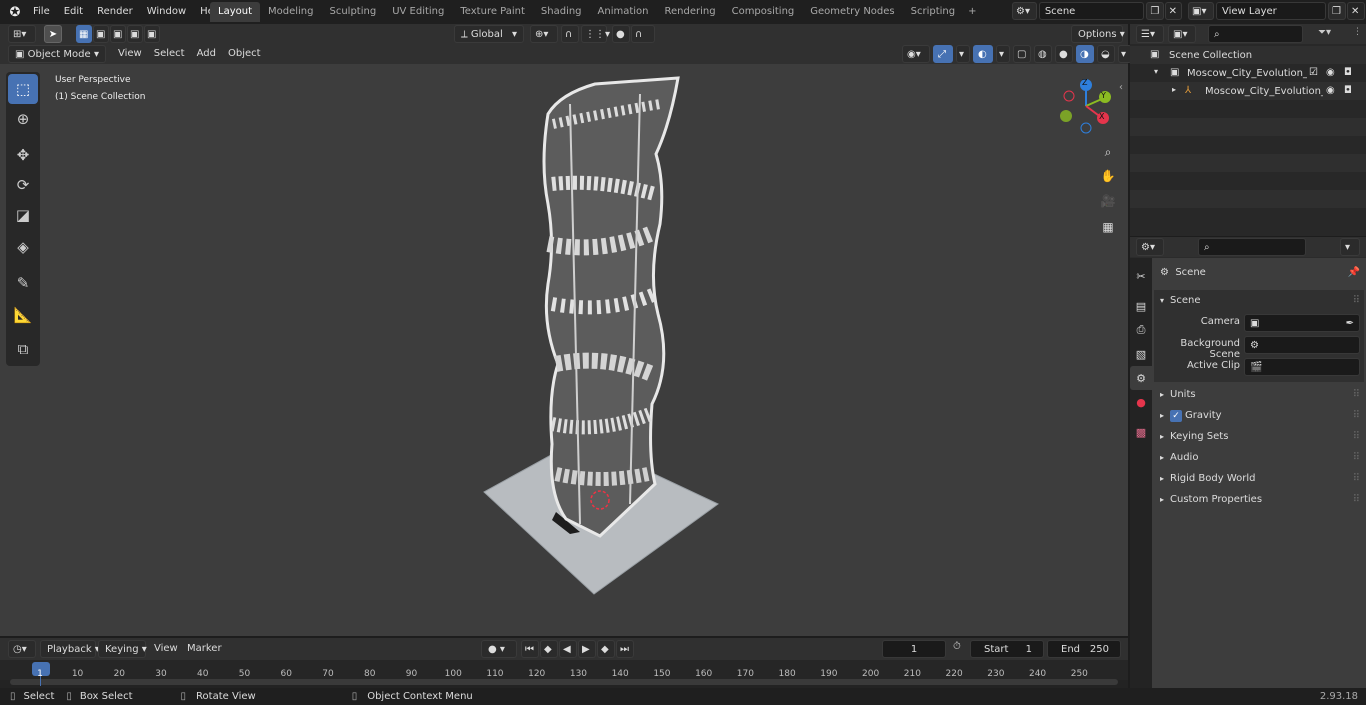 Image resolution: width=1366 pixels, height=705 pixels. I want to click on tab-sculpting: Sculpting, so click(353, 12).